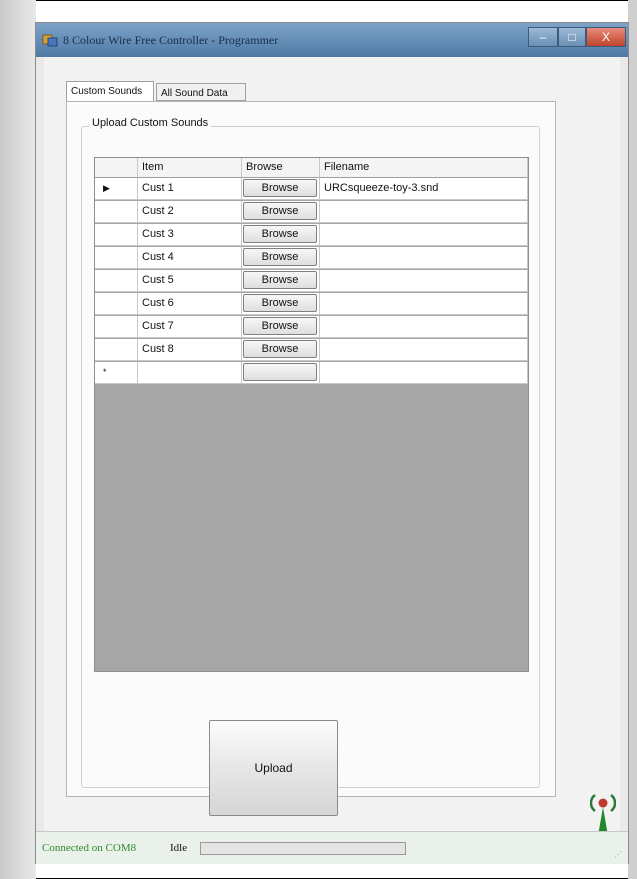 The image size is (637, 879). What do you see at coordinates (179, 848) in the screenshot?
I see `state-status: Idle` at bounding box center [179, 848].